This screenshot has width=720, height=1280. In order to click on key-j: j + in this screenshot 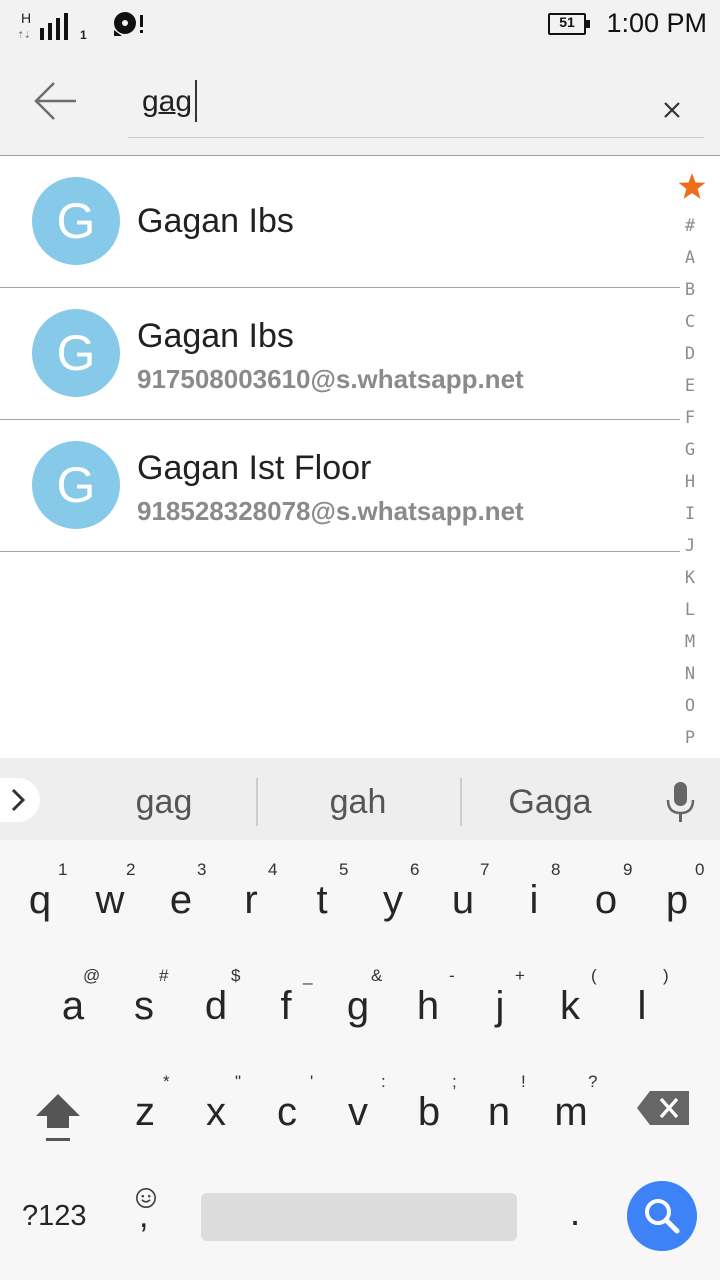, I will do `click(500, 1016)`.